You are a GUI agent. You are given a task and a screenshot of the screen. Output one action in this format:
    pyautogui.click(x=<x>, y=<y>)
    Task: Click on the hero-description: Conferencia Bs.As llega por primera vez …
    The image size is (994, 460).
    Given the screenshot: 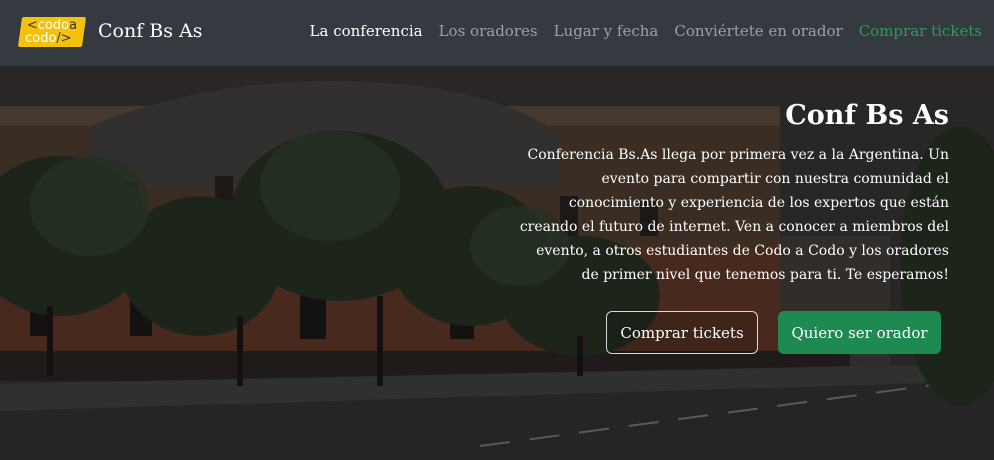 What is the action you would take?
    pyautogui.click(x=734, y=215)
    